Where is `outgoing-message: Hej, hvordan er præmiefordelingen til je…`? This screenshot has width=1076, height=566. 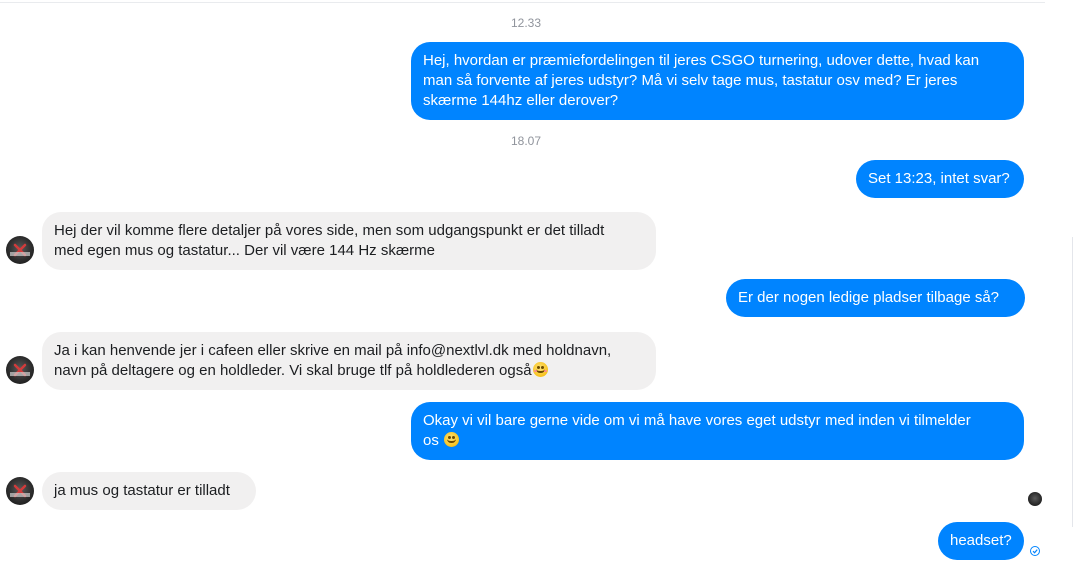
outgoing-message: Hej, hvordan er præmiefordelingen til je… is located at coordinates (717, 81).